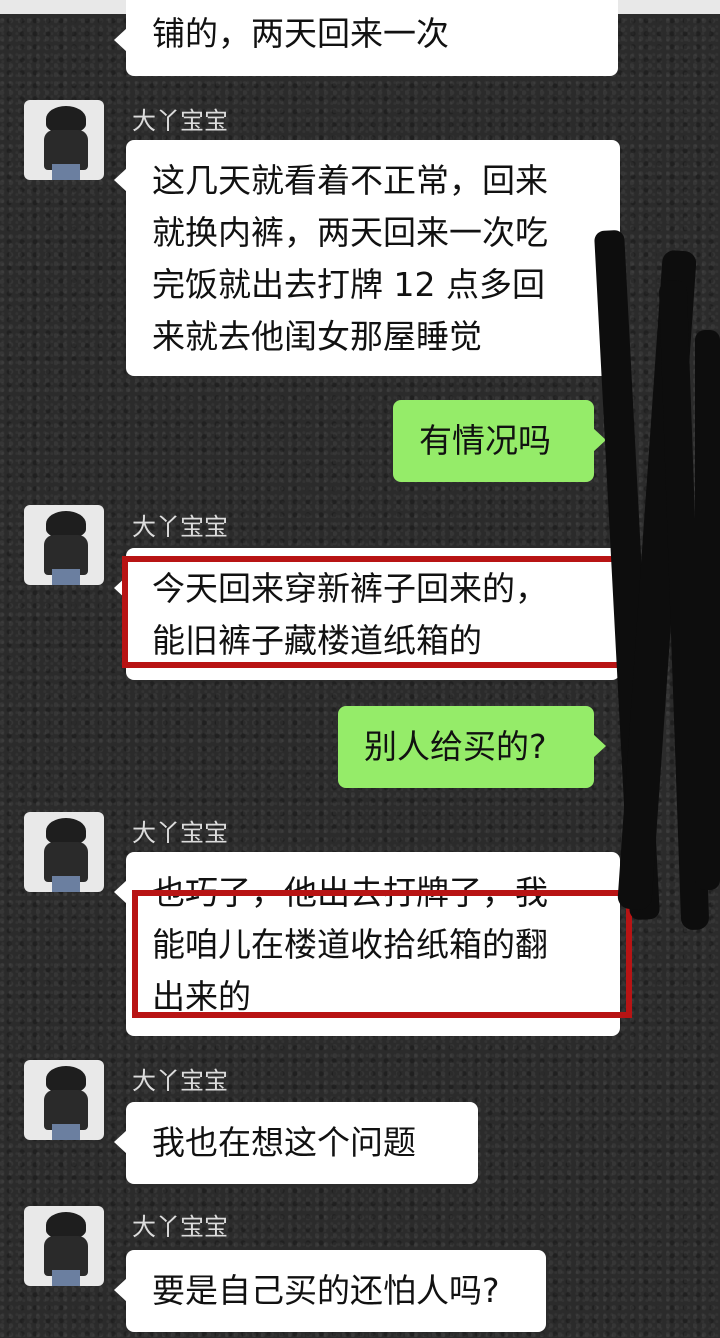 This screenshot has height=1338, width=720. I want to click on message-bubble-outgoing: 有情况吗, so click(499, 441).